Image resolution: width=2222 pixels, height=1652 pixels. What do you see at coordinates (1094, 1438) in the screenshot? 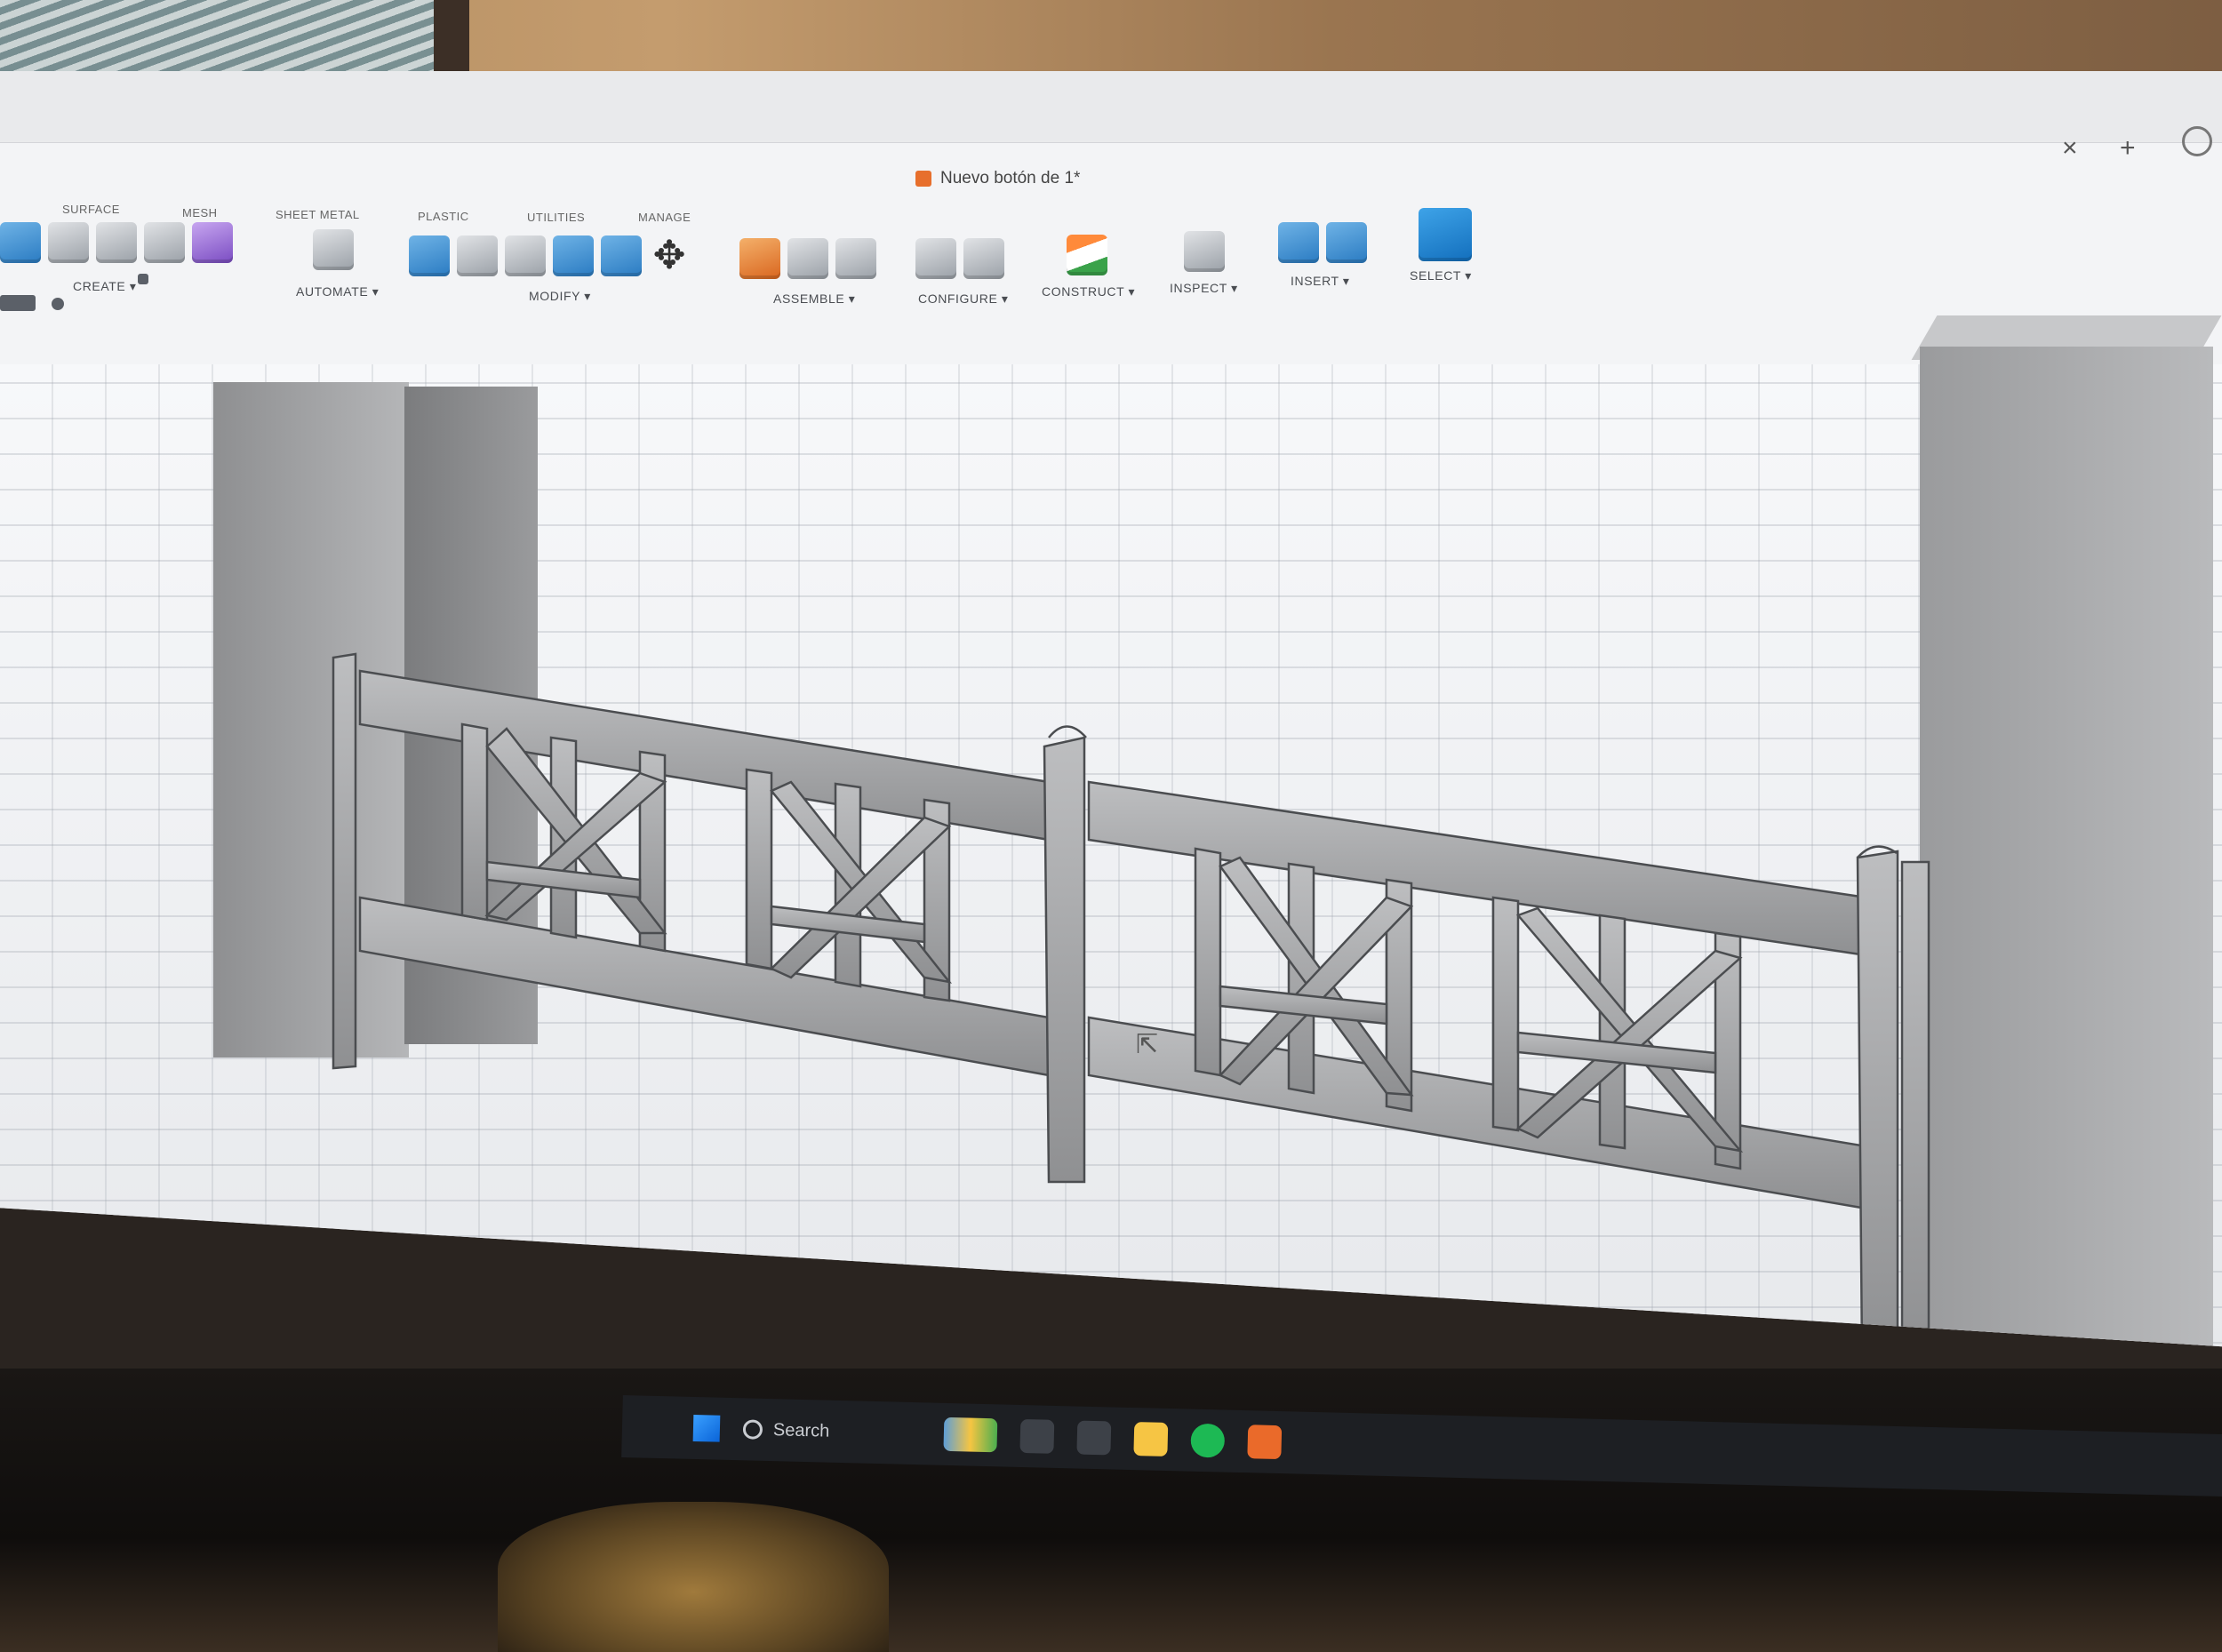
I see `teams-icon` at bounding box center [1094, 1438].